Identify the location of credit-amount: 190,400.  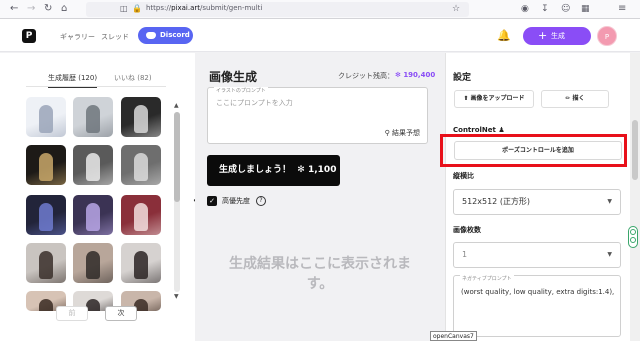
(419, 75).